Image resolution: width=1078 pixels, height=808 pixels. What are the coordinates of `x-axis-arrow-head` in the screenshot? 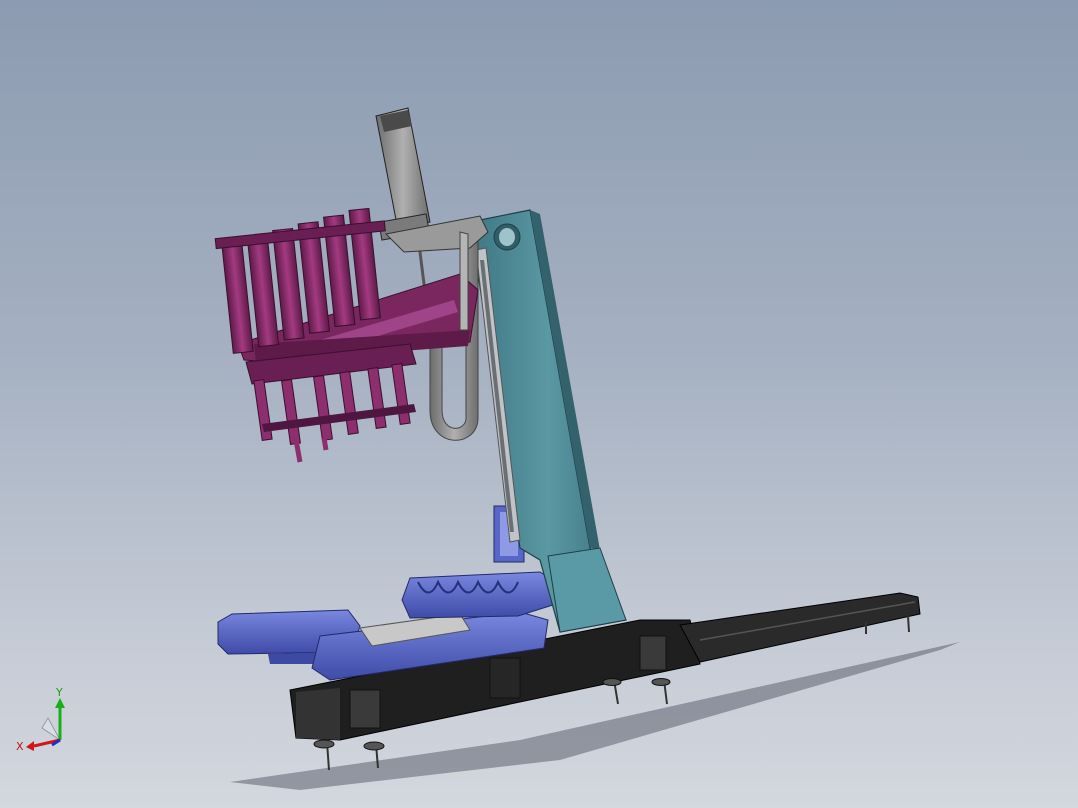 It's located at (30, 746).